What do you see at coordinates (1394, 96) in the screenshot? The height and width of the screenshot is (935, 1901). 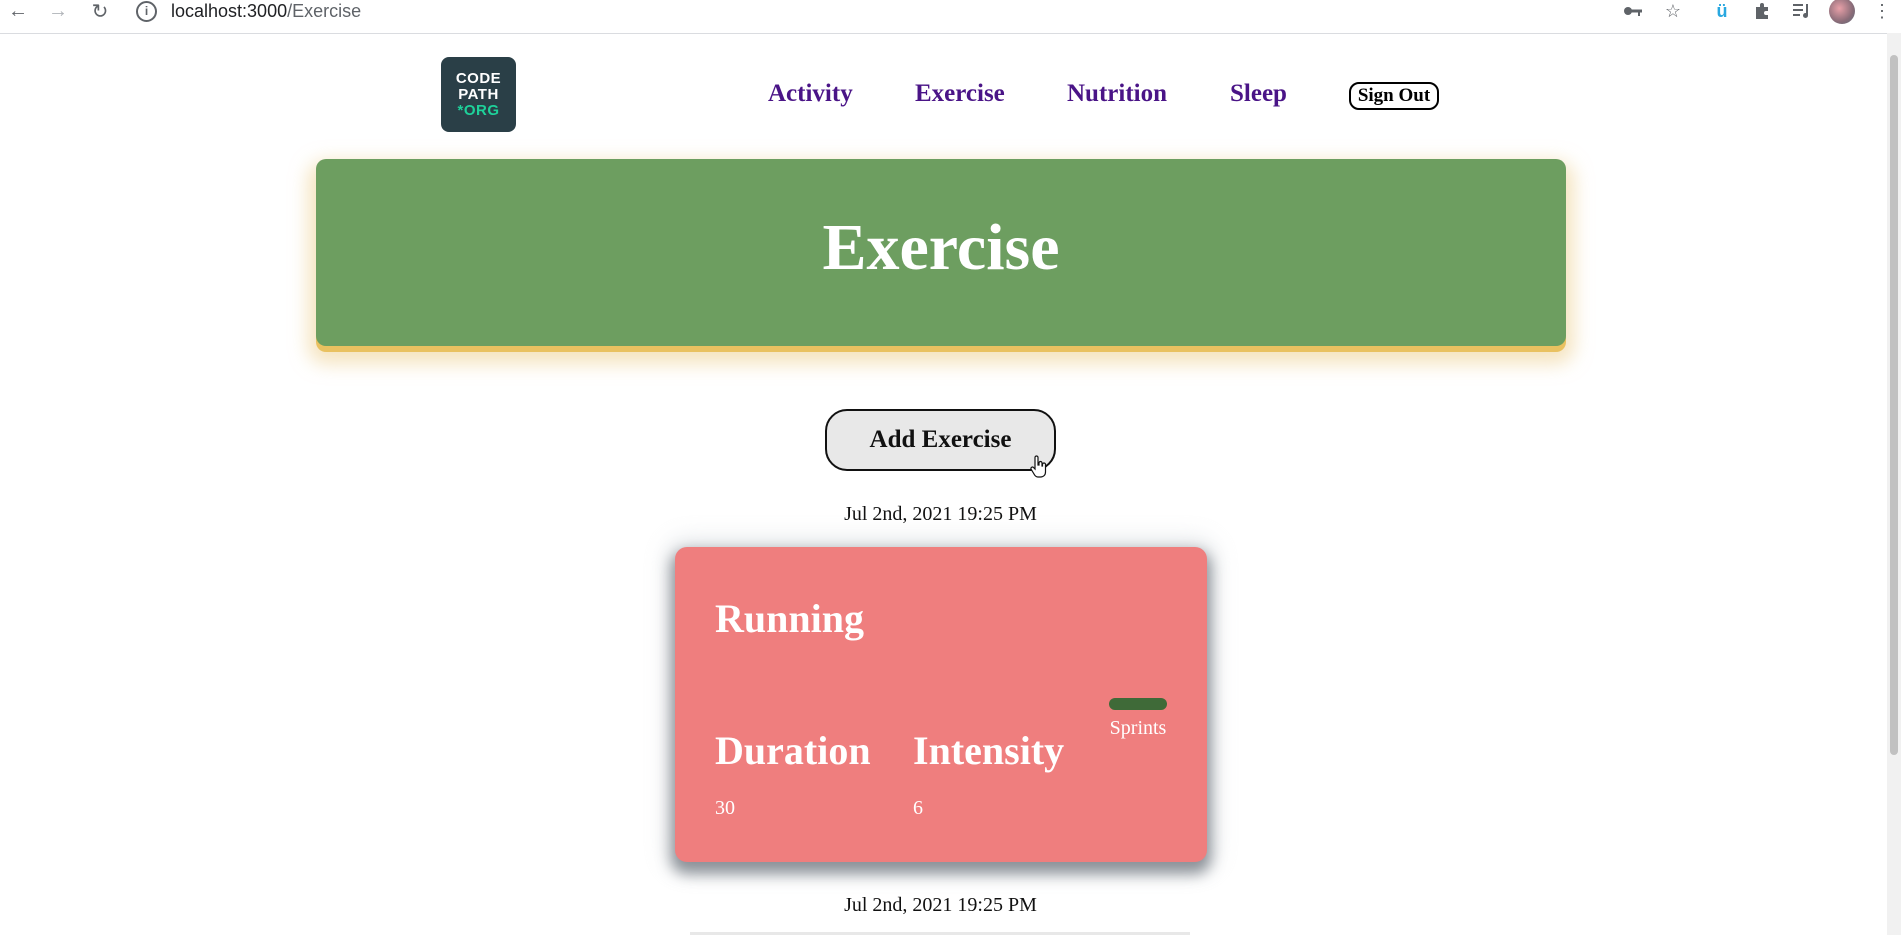 I see `sign-out-button: Sign Out` at bounding box center [1394, 96].